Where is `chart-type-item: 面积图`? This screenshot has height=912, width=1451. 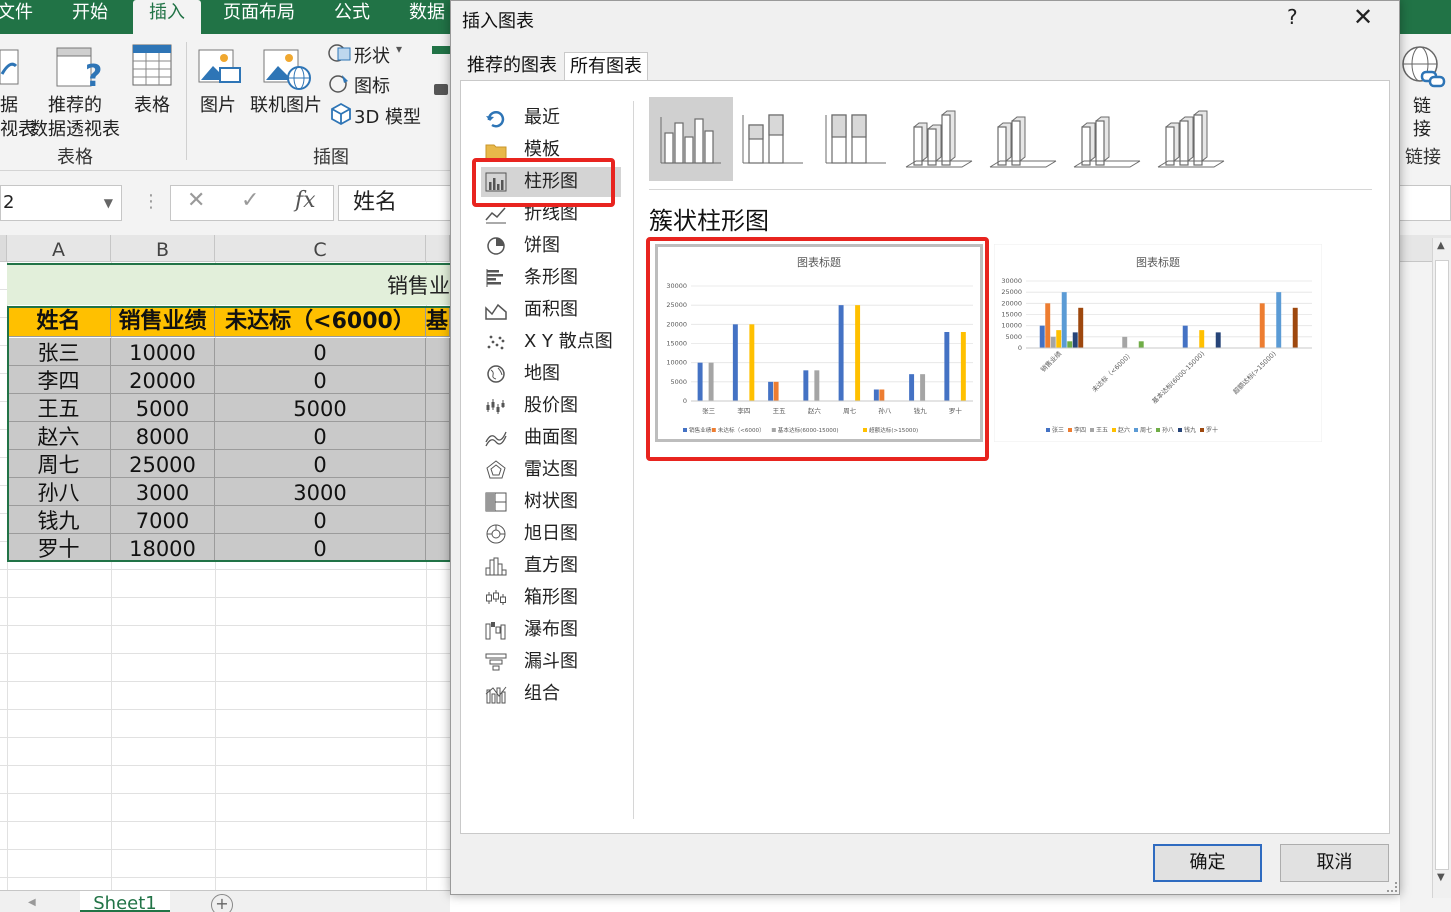 chart-type-item: 面积图 is located at coordinates (551, 310).